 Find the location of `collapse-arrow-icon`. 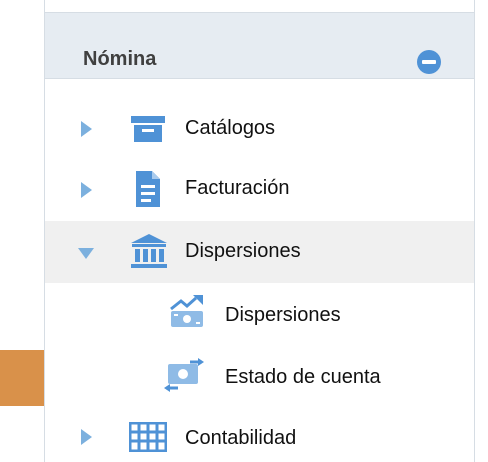

collapse-arrow-icon is located at coordinates (86, 253).